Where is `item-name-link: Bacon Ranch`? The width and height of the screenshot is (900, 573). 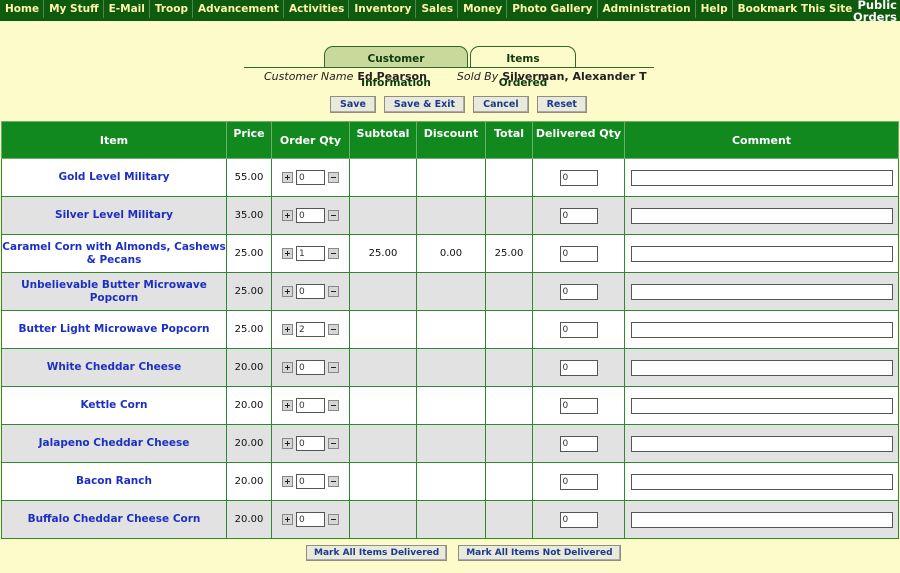
item-name-link: Bacon Ranch is located at coordinates (114, 481).